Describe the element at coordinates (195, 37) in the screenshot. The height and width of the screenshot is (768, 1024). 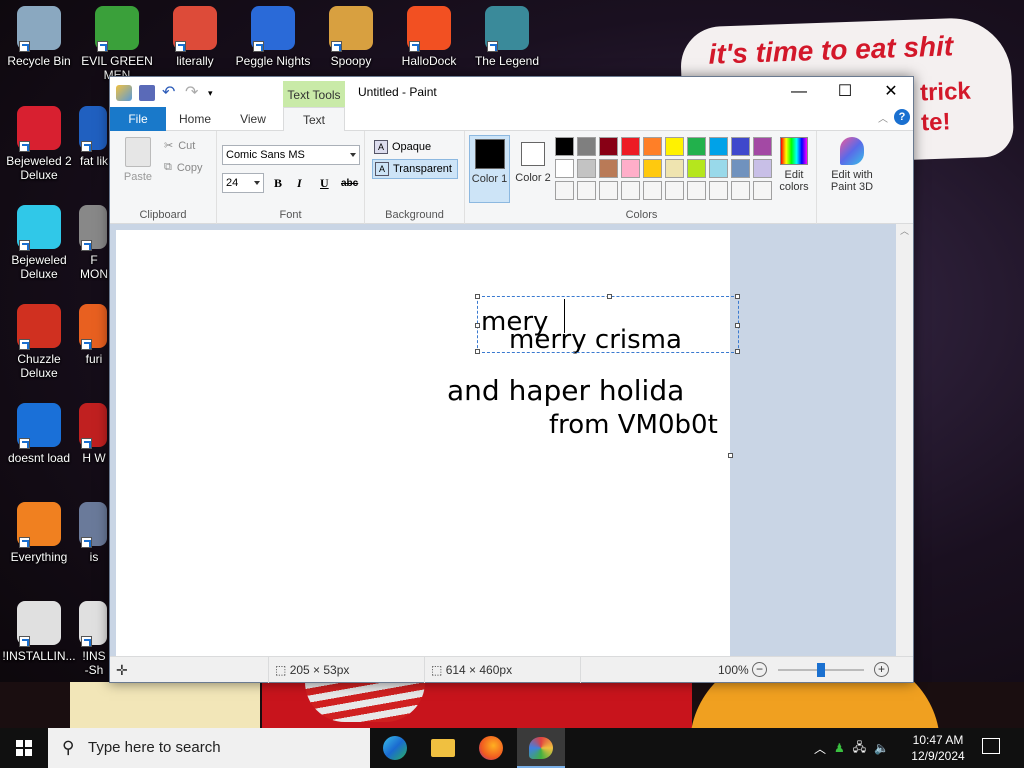
I see `desktop-icon: literally` at that location.